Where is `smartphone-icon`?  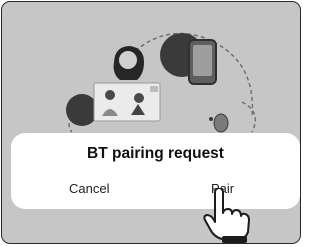 smartphone-icon is located at coordinates (202, 62).